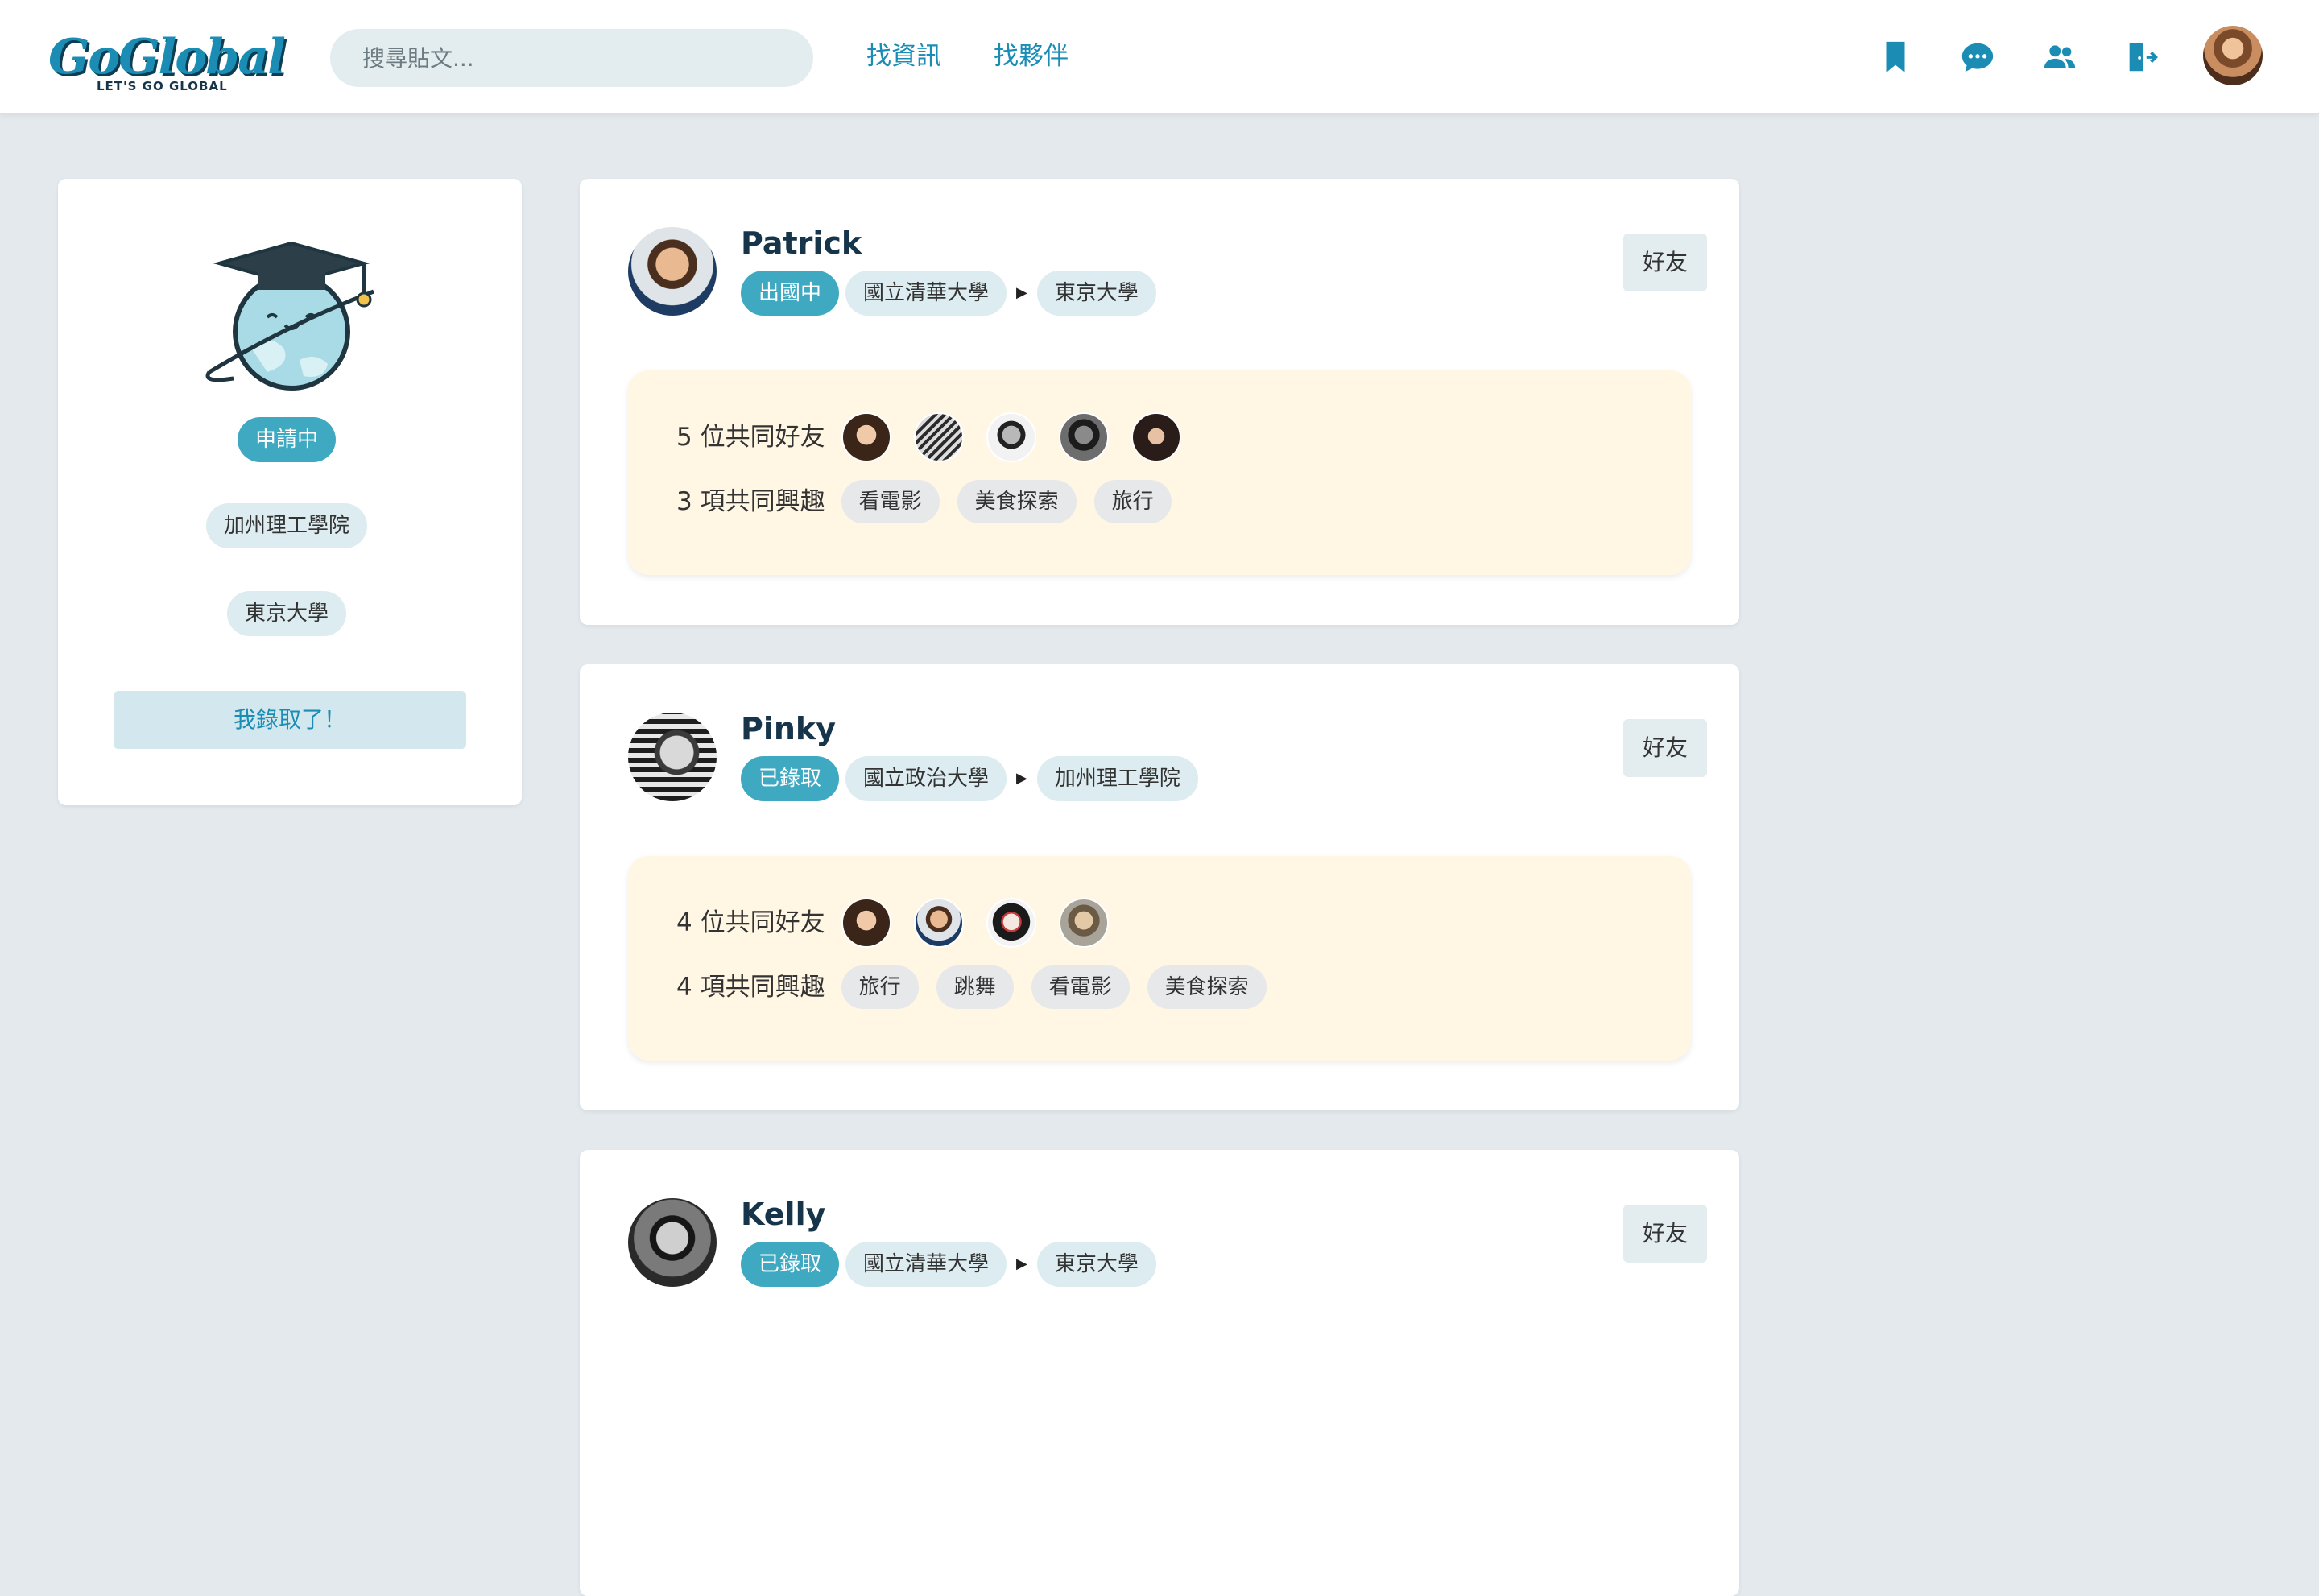 This screenshot has width=2319, height=1596. I want to click on status-badge: 出國中, so click(790, 293).